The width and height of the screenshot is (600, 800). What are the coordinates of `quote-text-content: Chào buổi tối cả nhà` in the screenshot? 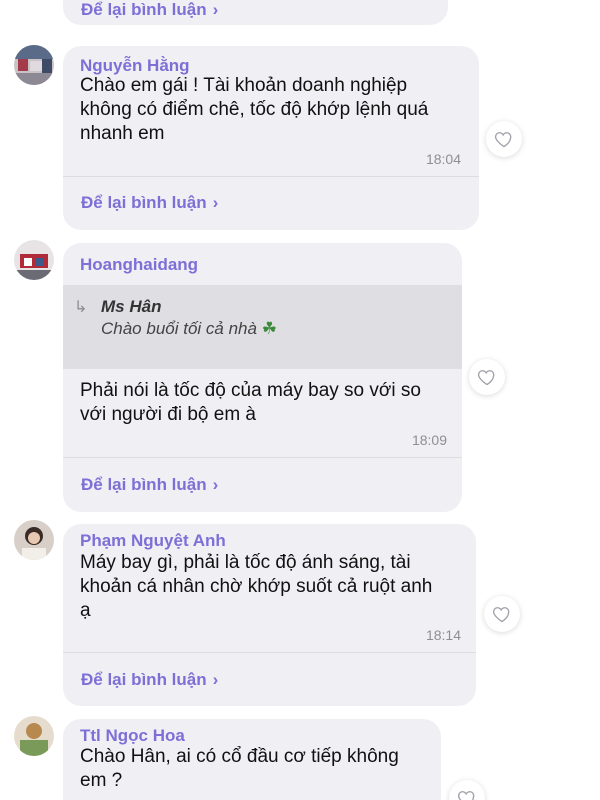 It's located at (179, 328).